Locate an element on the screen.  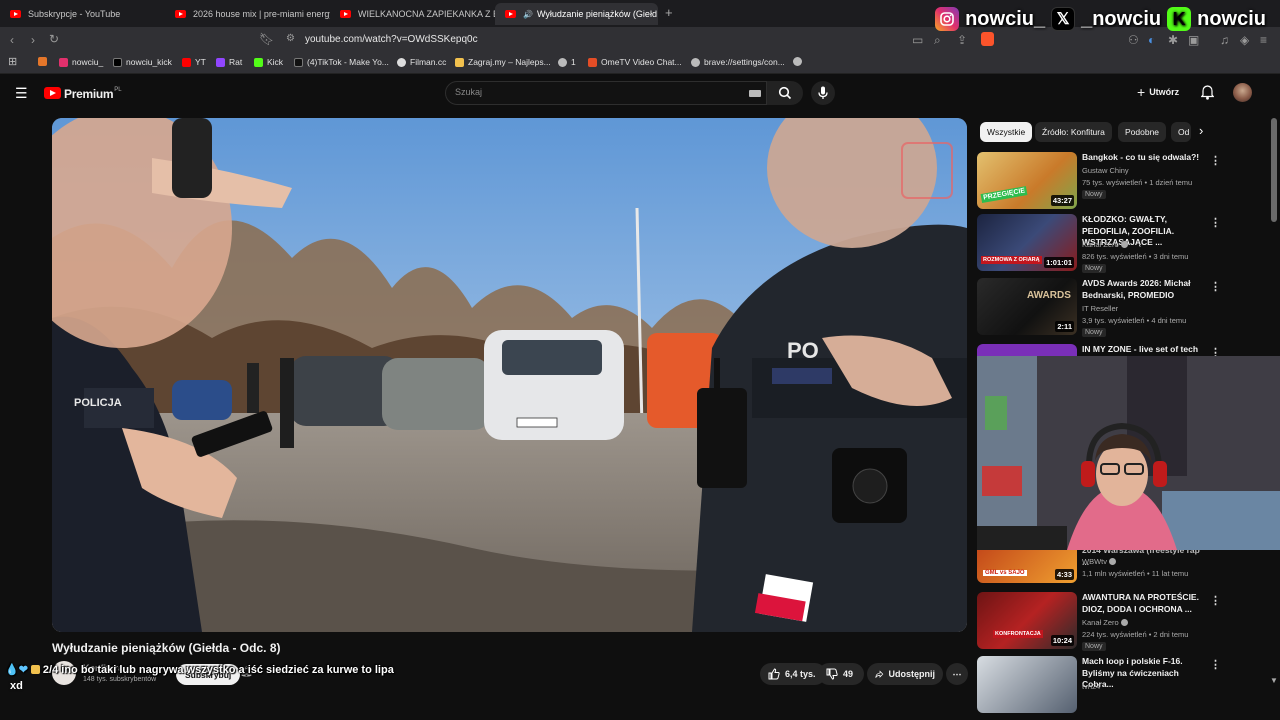
vpn-icon: ◈ is located at coordinates (1244, 40).